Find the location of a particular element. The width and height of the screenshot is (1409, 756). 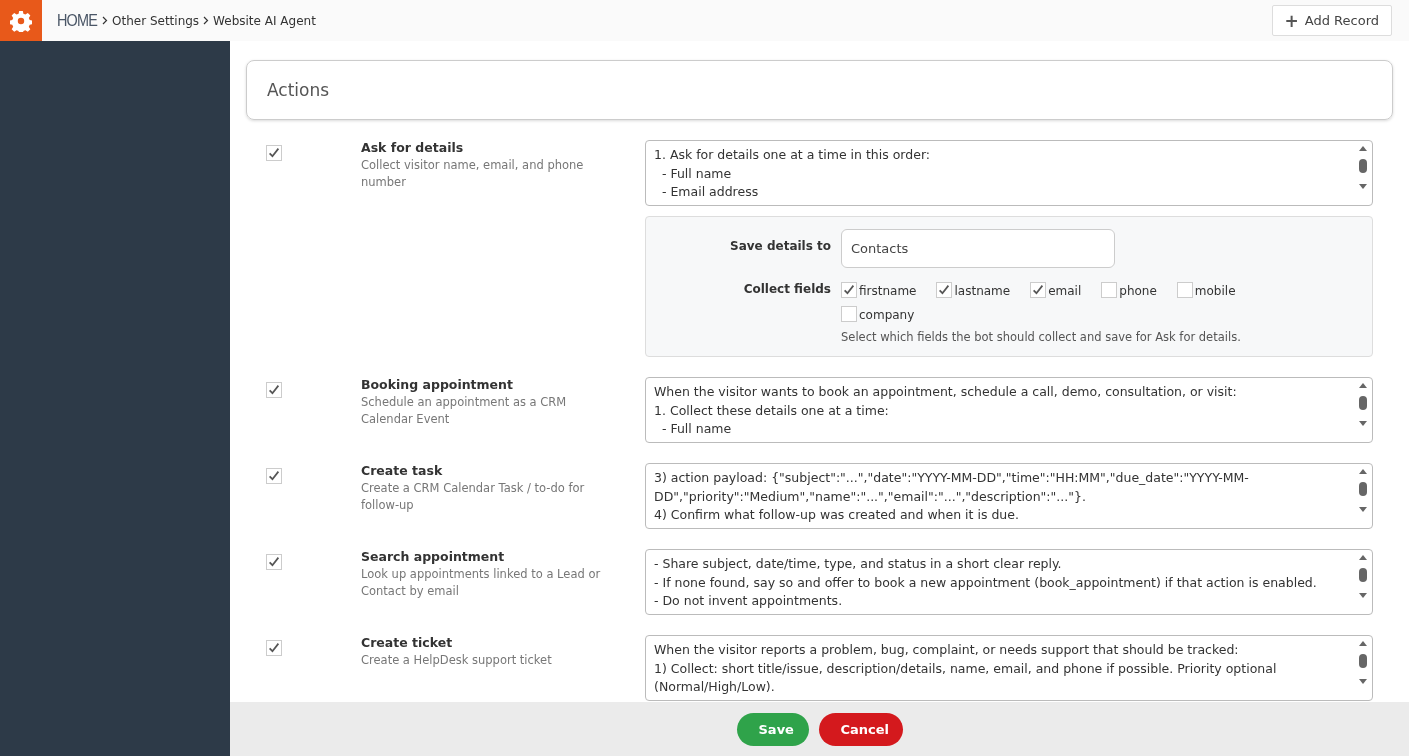

add-record-button: + Add Record is located at coordinates (1331, 20).